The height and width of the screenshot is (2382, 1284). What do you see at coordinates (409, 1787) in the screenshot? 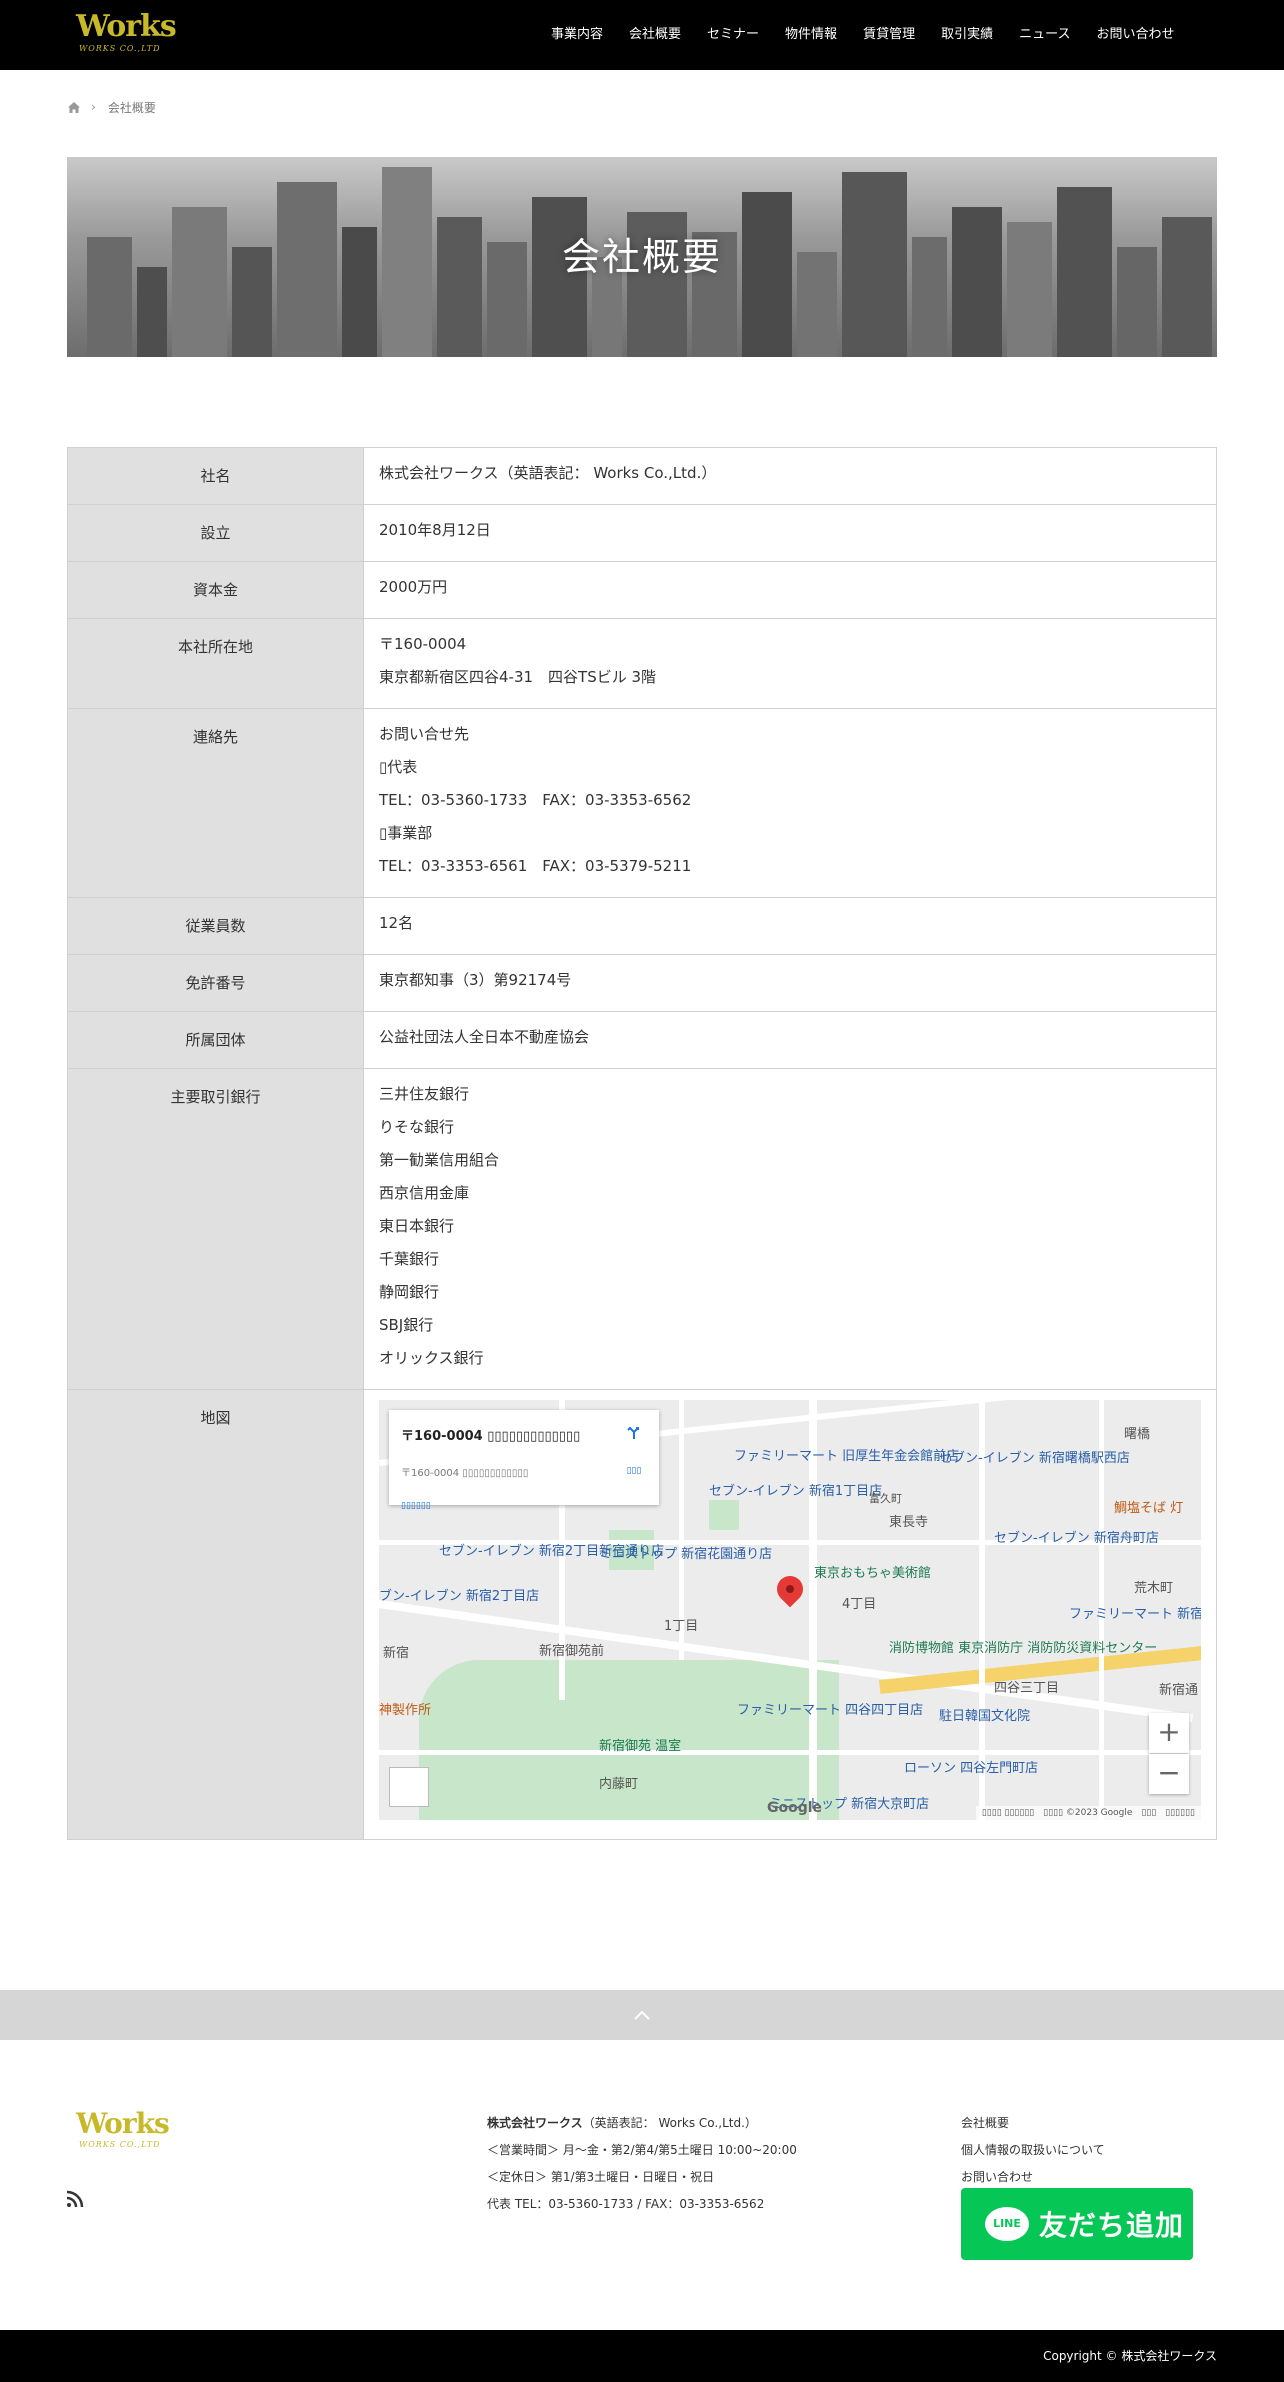
I see `street-view-button` at bounding box center [409, 1787].